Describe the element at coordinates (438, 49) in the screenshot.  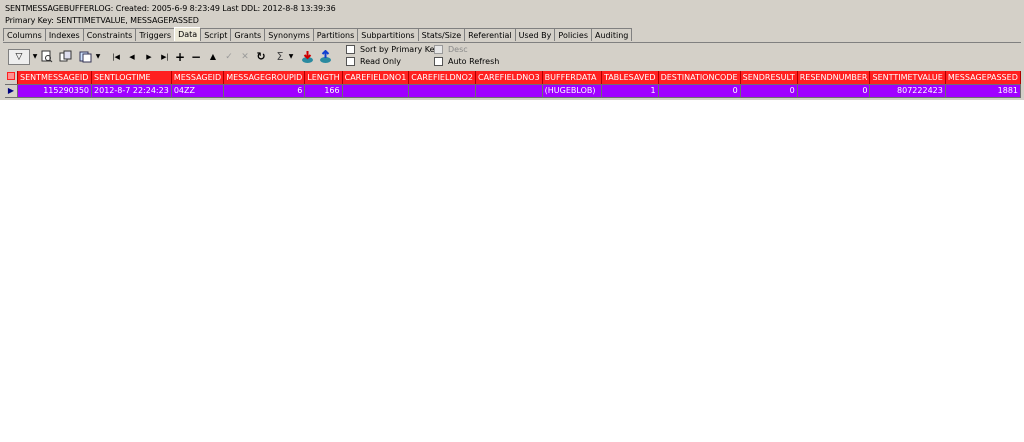
I see `desc-box` at that location.